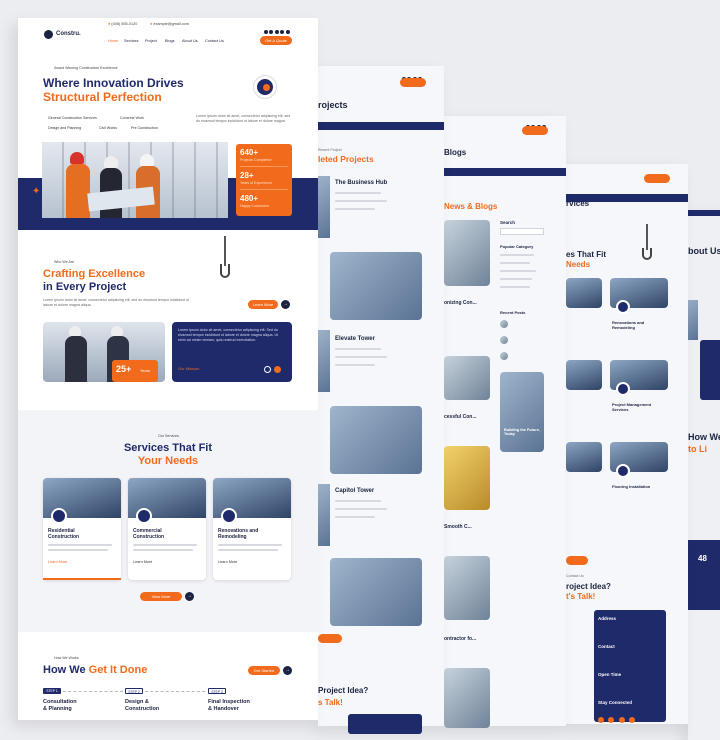  Describe the element at coordinates (697, 449) in the screenshot. I see `about-heading-2: to Li` at that location.